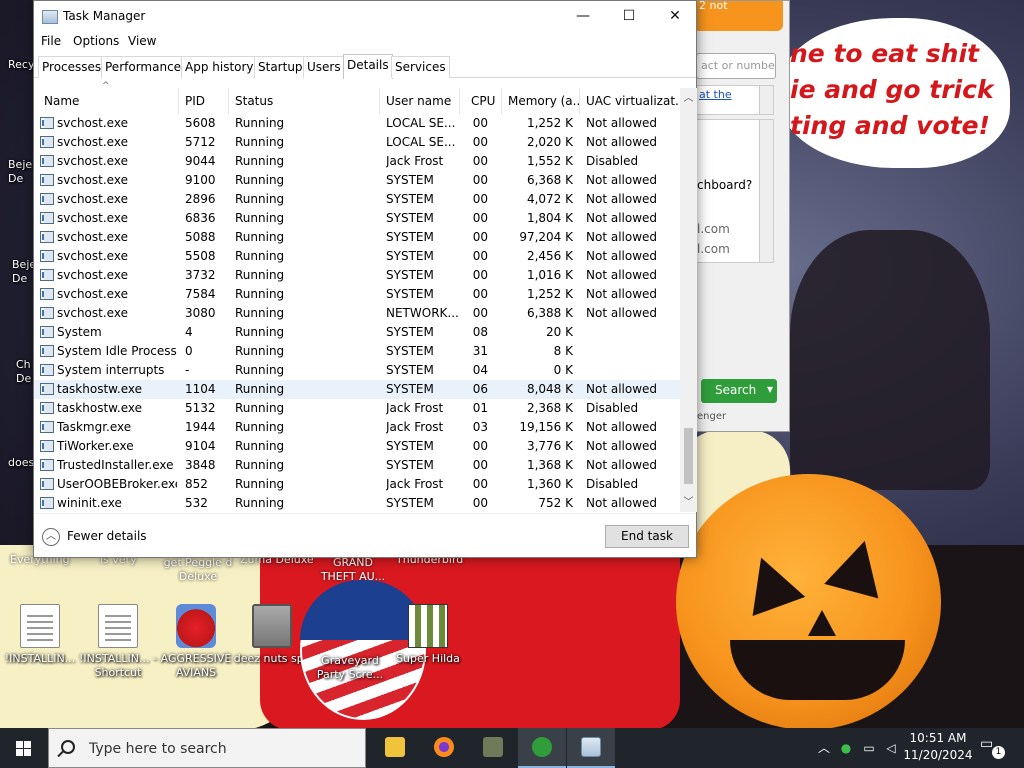 Image resolution: width=1024 pixels, height=768 pixels. I want to click on fewer-details-link: Fewer details, so click(107, 536).